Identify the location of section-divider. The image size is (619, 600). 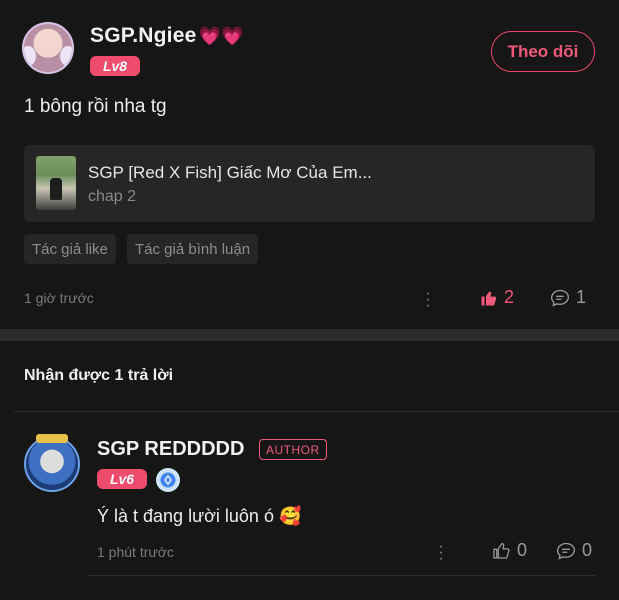
(309, 335).